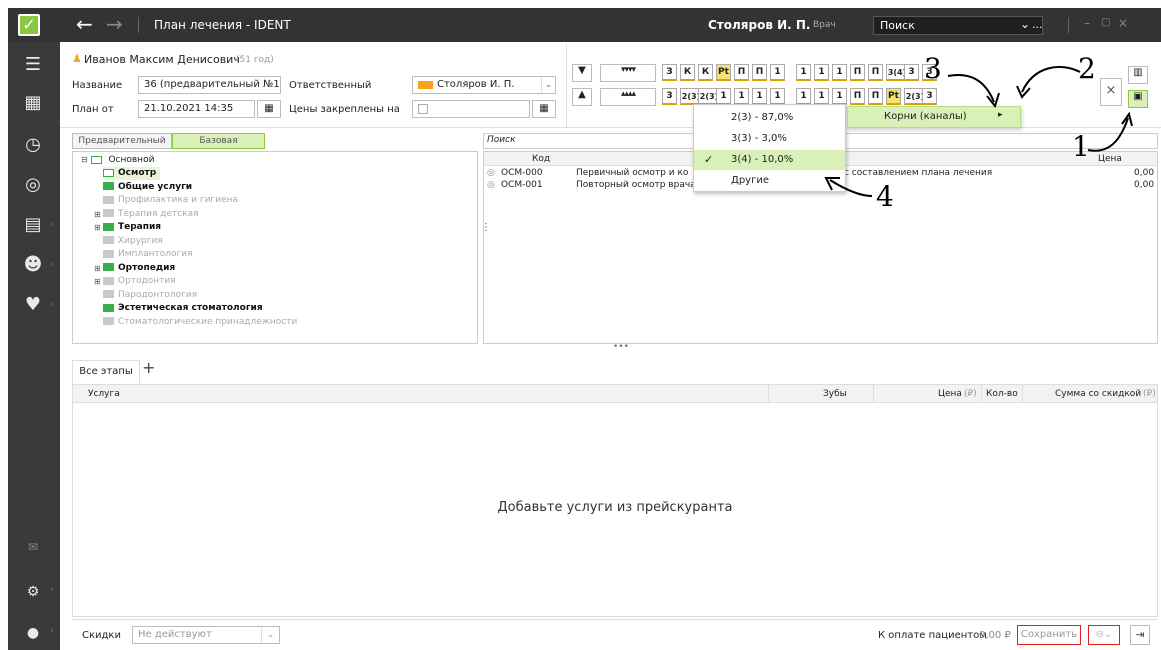 This screenshot has width=1161, height=650. I want to click on report-icon: ▤, so click(33, 225).